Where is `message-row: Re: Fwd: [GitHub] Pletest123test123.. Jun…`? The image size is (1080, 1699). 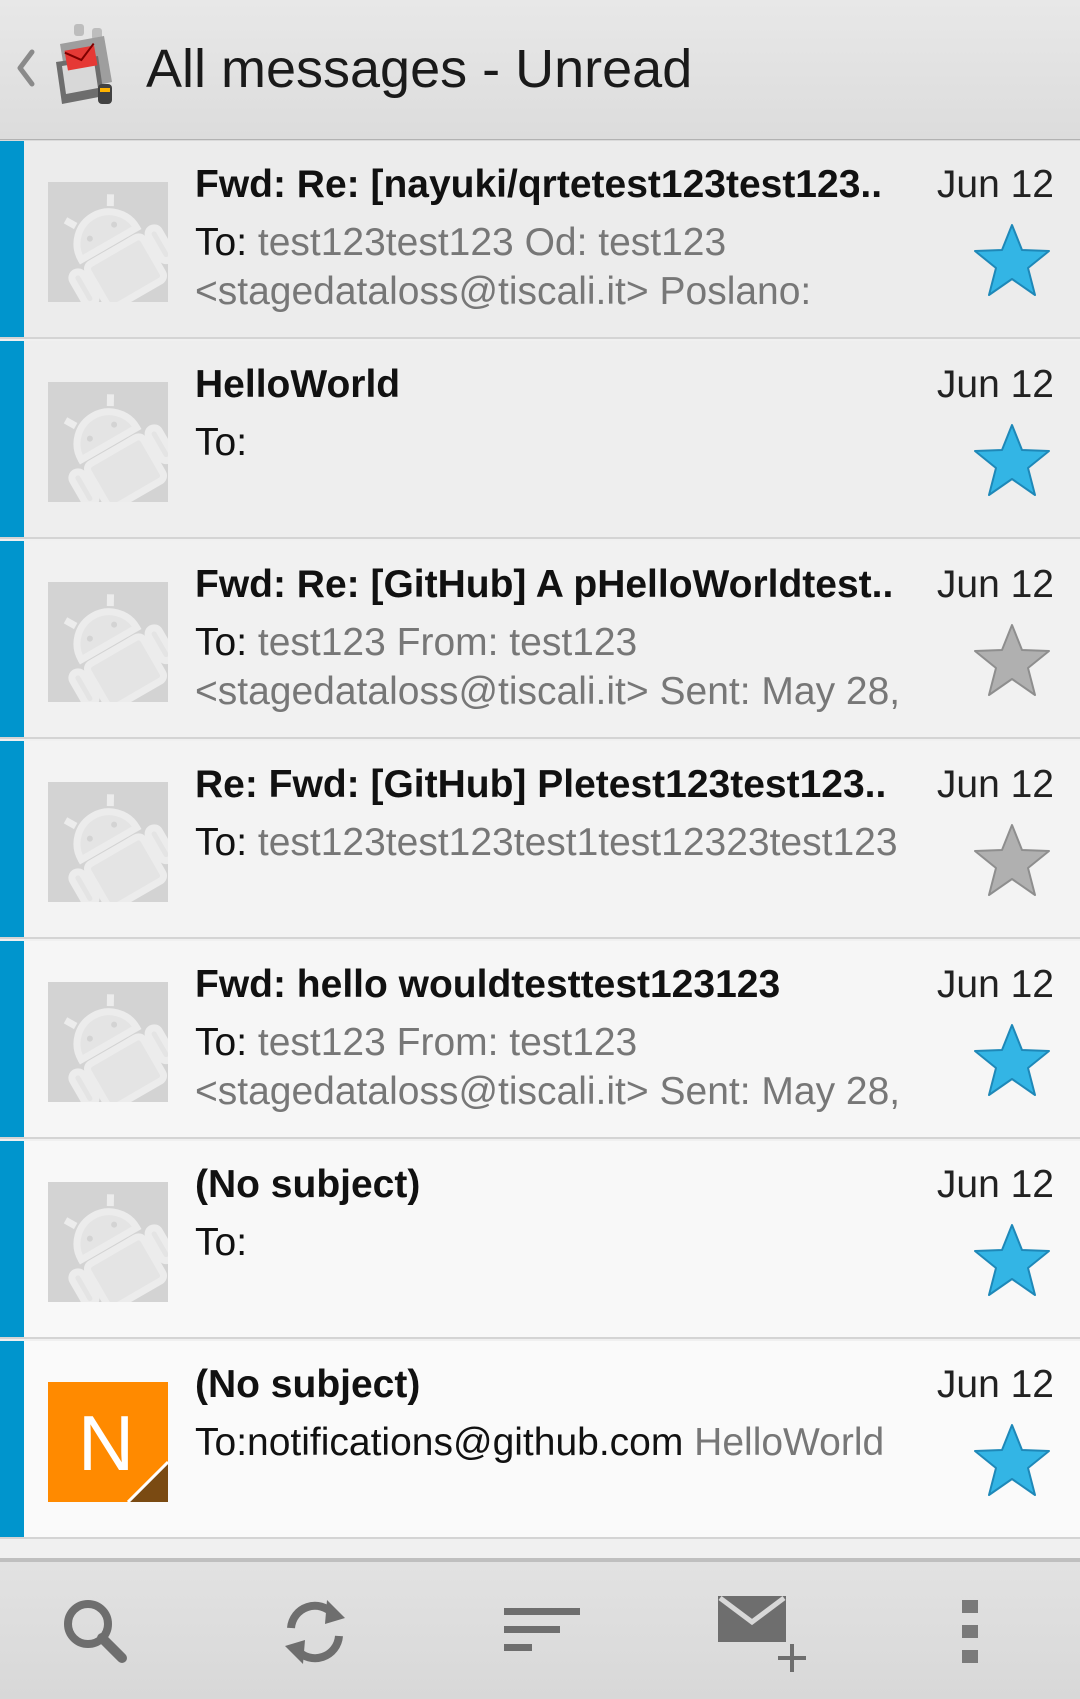 message-row: Re: Fwd: [GitHub] Pletest123test123.. Jun… is located at coordinates (540, 840).